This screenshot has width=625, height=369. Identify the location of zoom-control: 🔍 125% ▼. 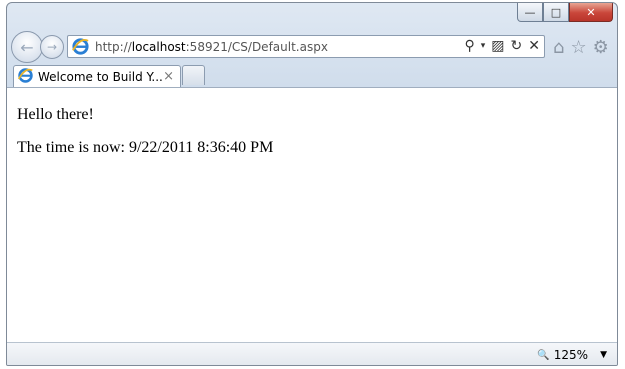
(572, 355).